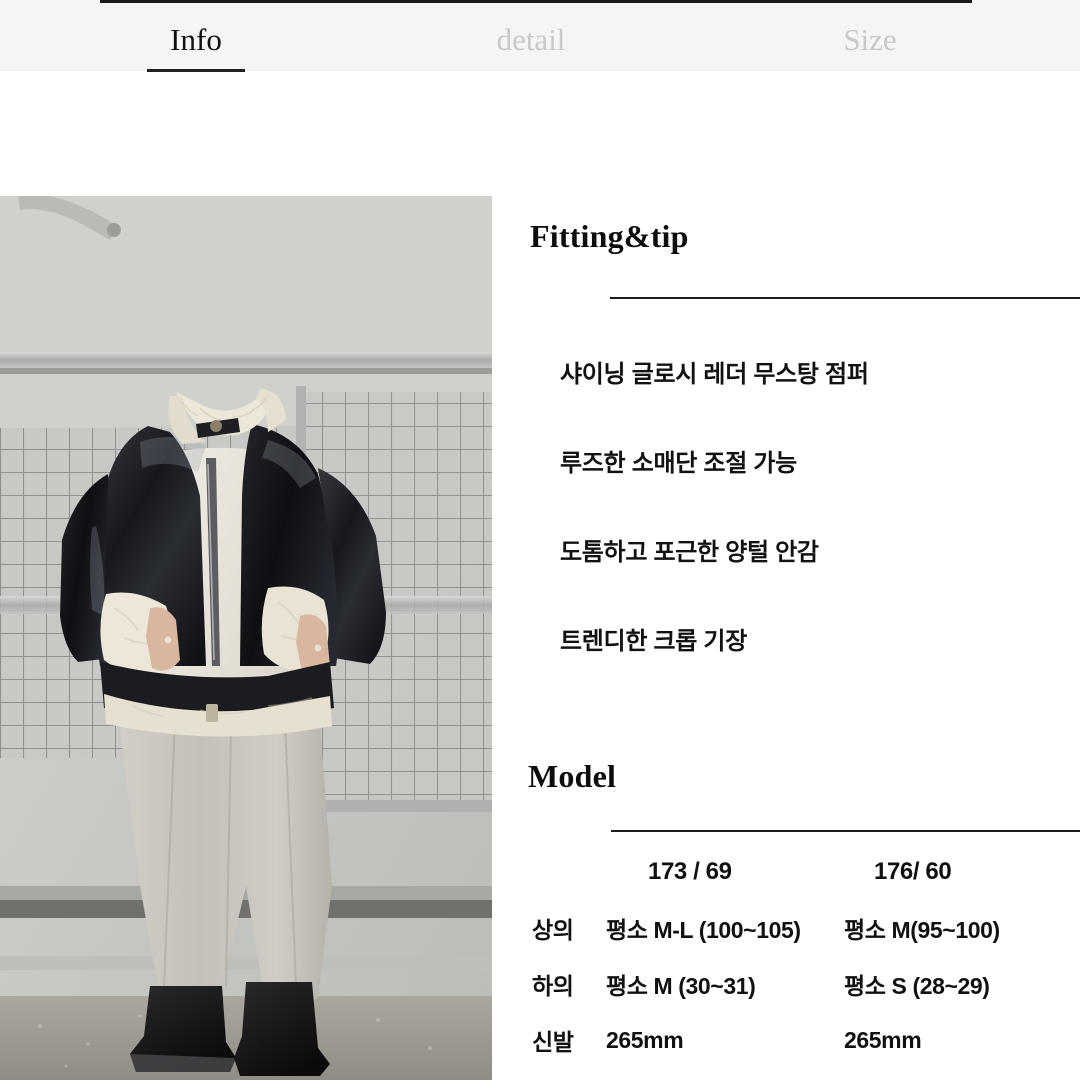 Image resolution: width=1080 pixels, height=1080 pixels. Describe the element at coordinates (553, 1042) in the screenshot. I see `row-label: 신발` at that location.